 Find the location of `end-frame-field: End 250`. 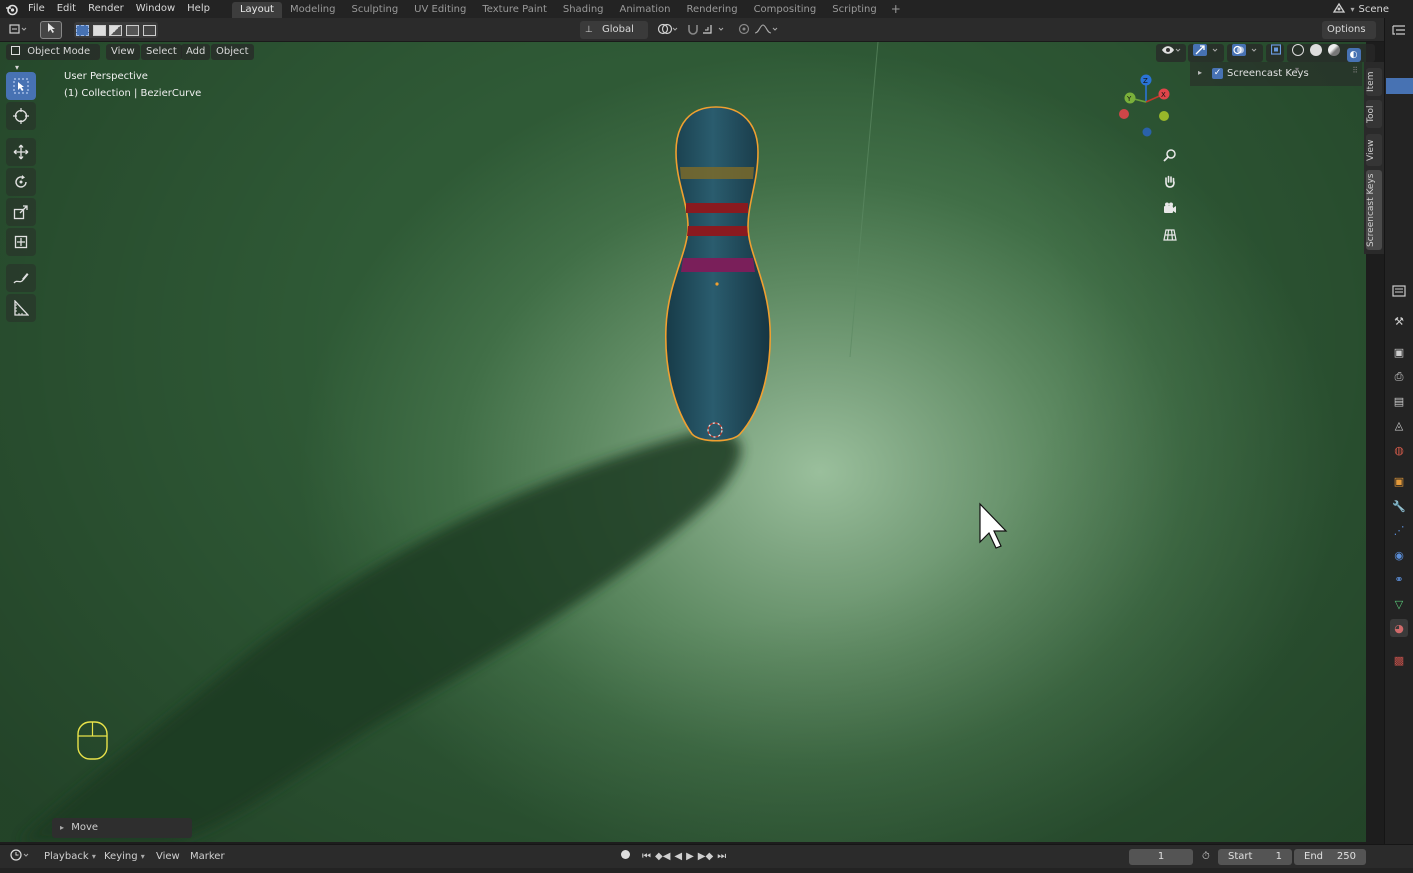

end-frame-field: End 250 is located at coordinates (1330, 857).